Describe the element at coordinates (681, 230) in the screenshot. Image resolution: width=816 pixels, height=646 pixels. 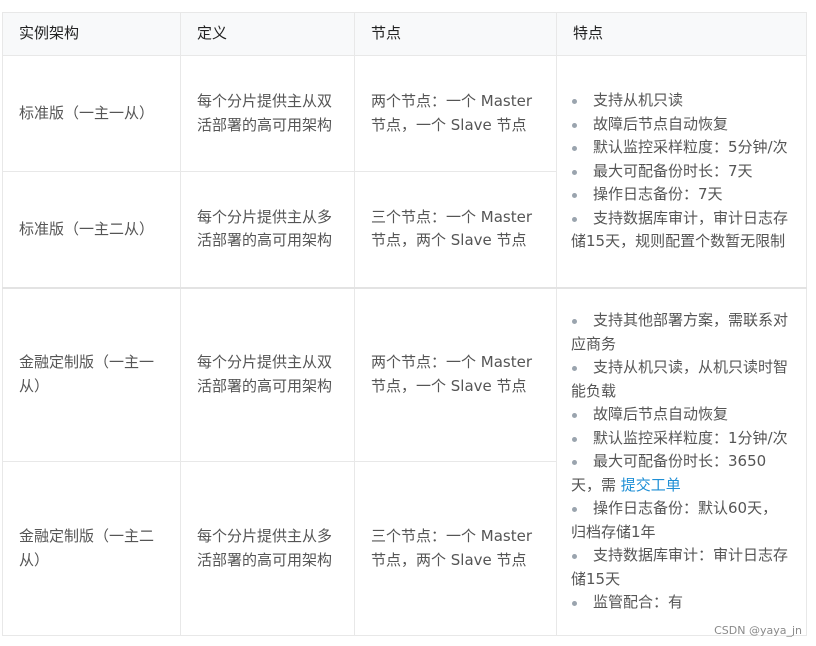
I see `list-item: 支持数据库审计，审计日志存储15天，规则配置个数暂无限制` at that location.